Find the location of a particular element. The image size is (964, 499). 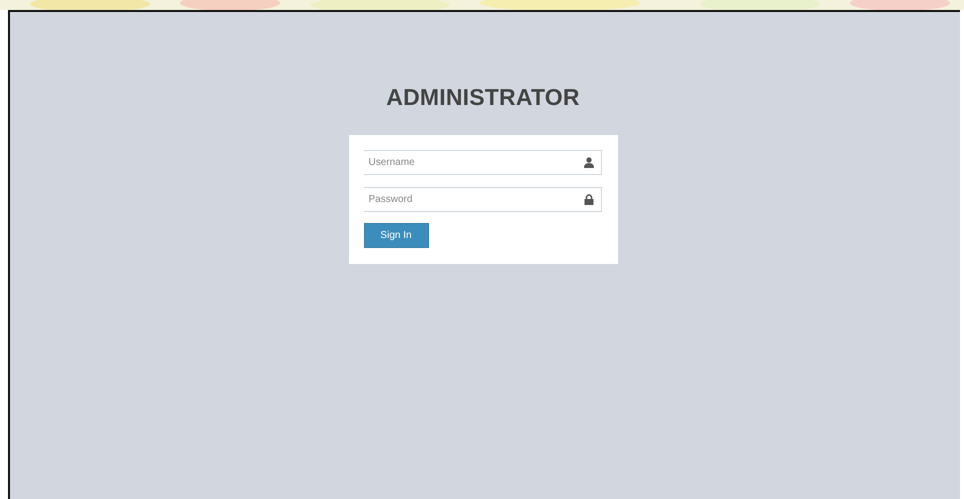

username-field: Username is located at coordinates (483, 162).